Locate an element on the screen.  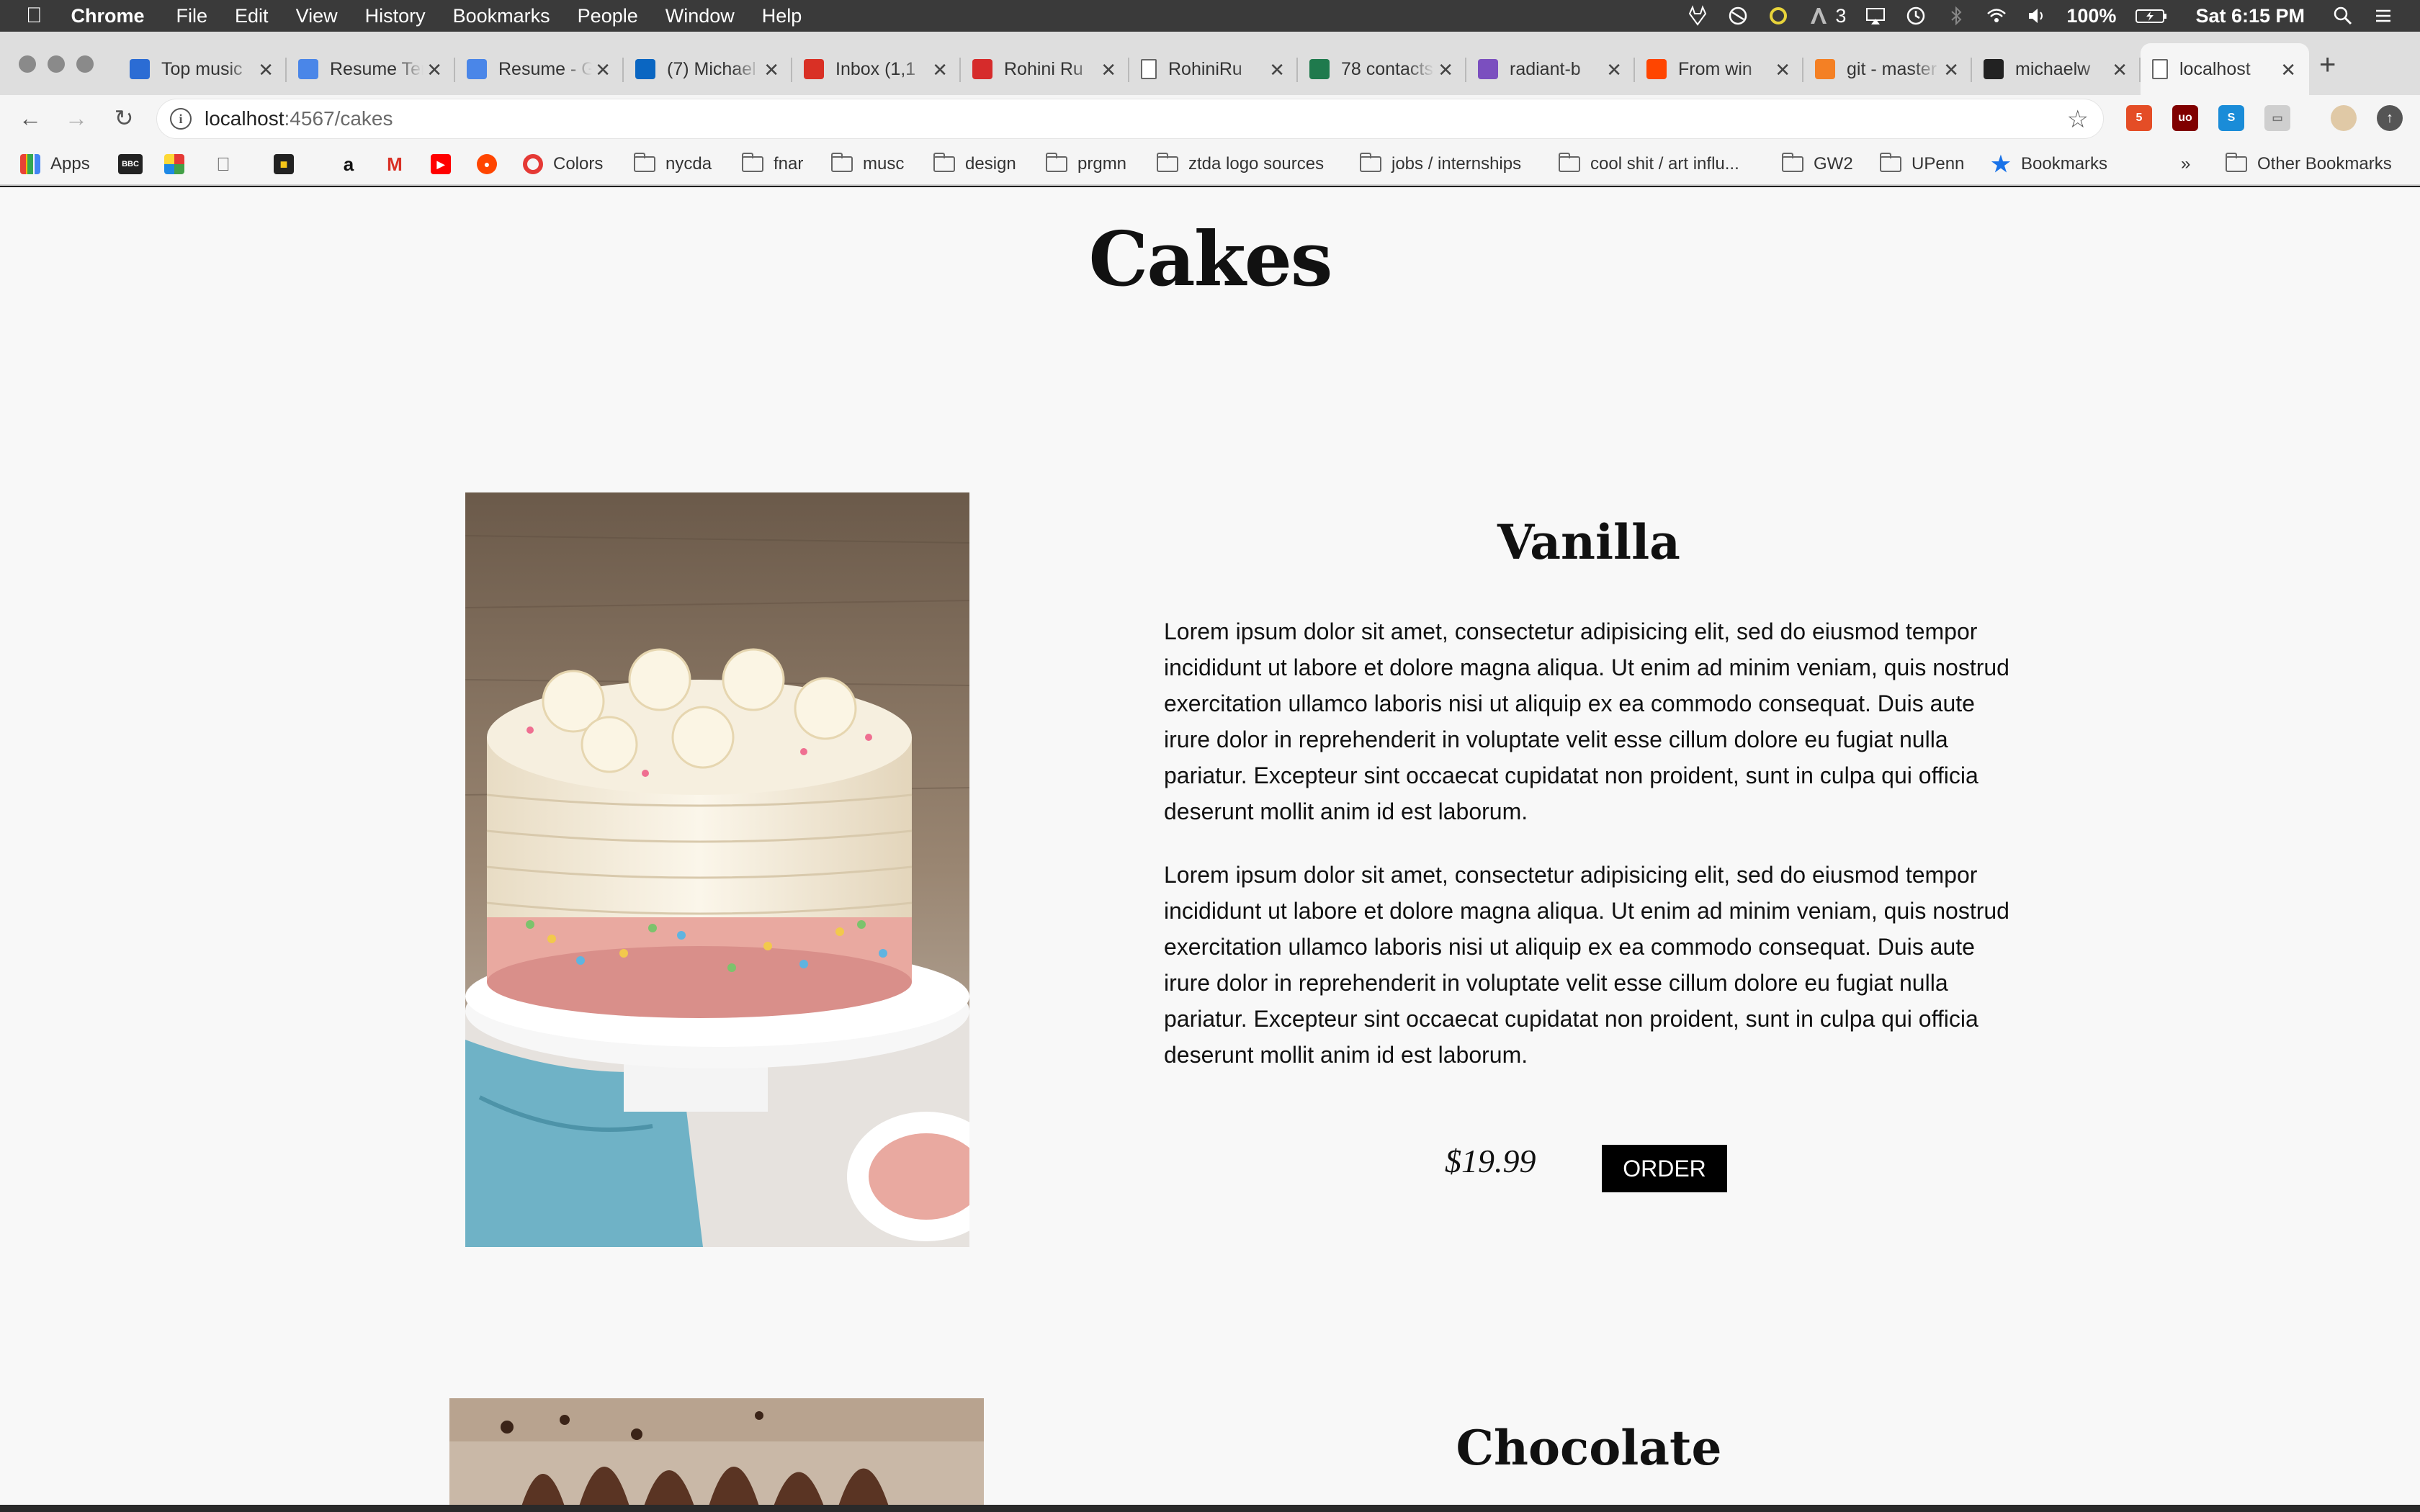
update-icon: ↑ is located at coordinates (2390, 118).